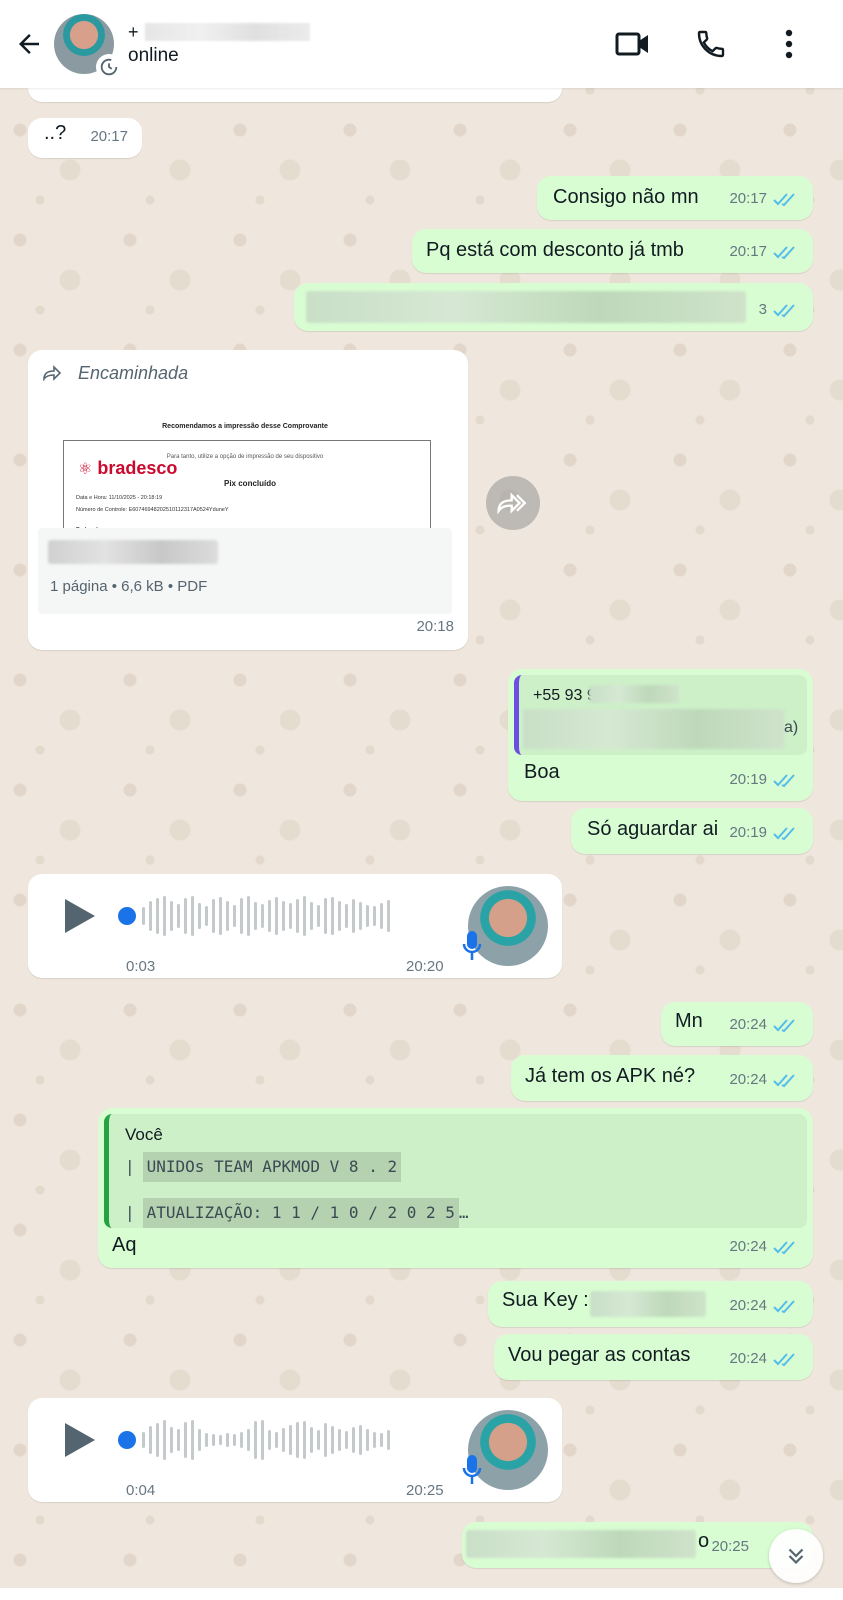  I want to click on message-text: Aq, so click(124, 1245).